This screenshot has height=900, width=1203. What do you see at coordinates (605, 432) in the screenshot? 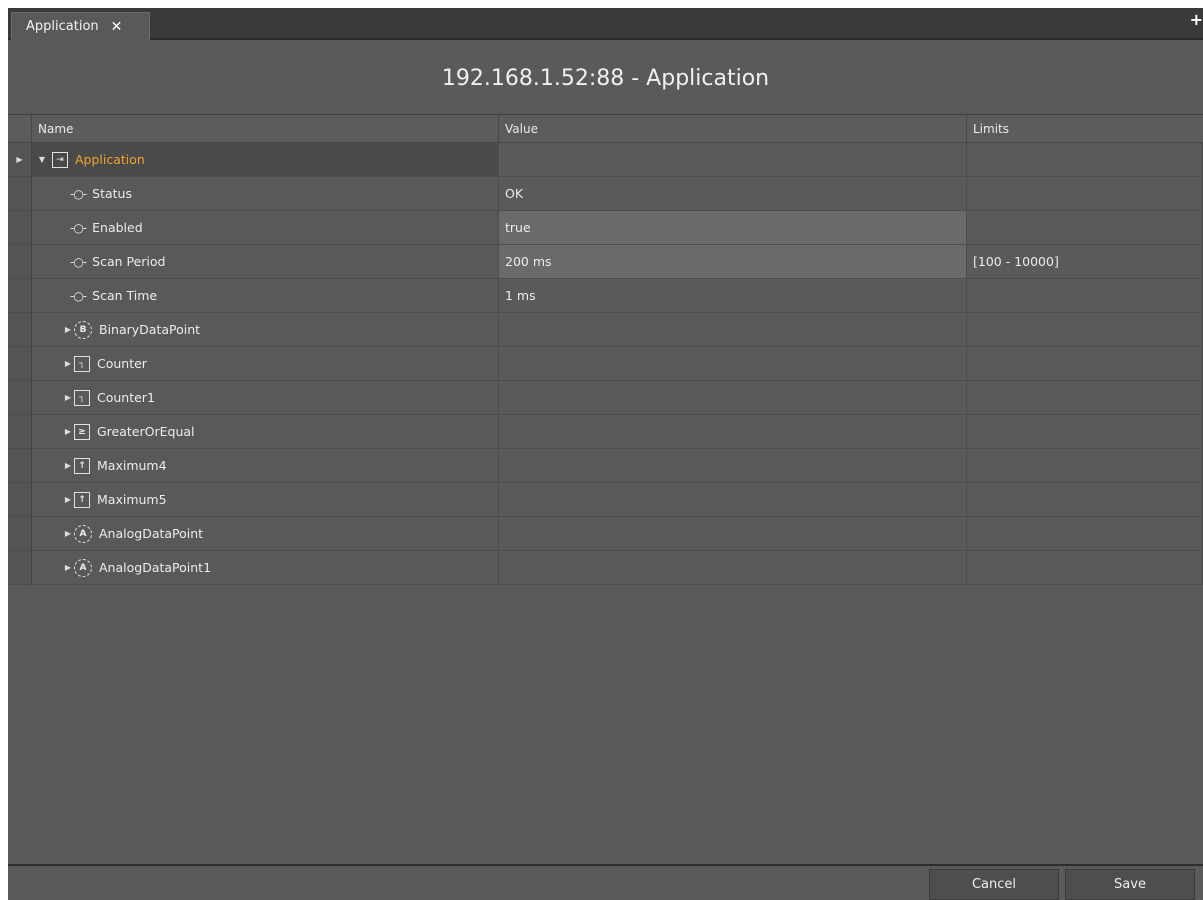
I see `tree-row-greaterorequal: ▶ ≥ GreaterOrEqual` at bounding box center [605, 432].